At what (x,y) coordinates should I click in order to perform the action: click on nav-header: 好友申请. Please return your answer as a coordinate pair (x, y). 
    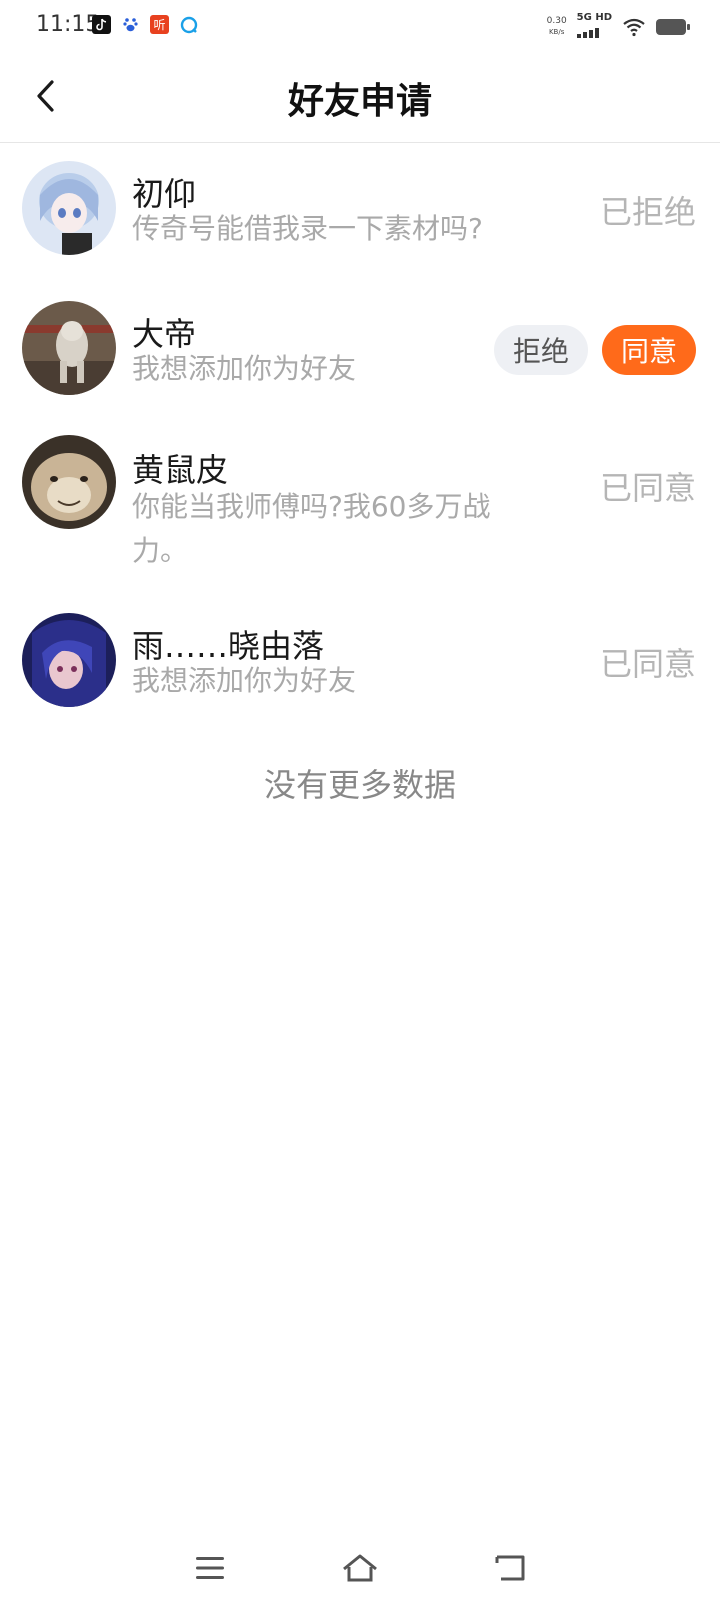
    Looking at the image, I should click on (360, 97).